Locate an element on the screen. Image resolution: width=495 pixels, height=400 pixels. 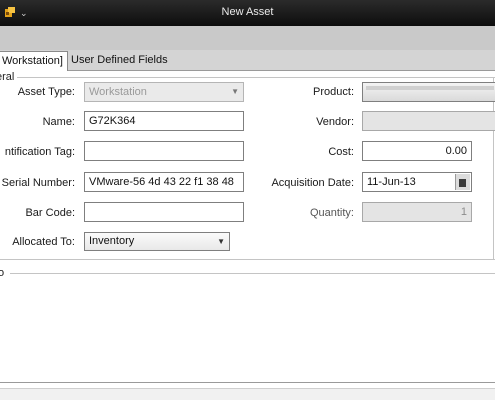
general-group-title: eral is located at coordinates (9, 77).